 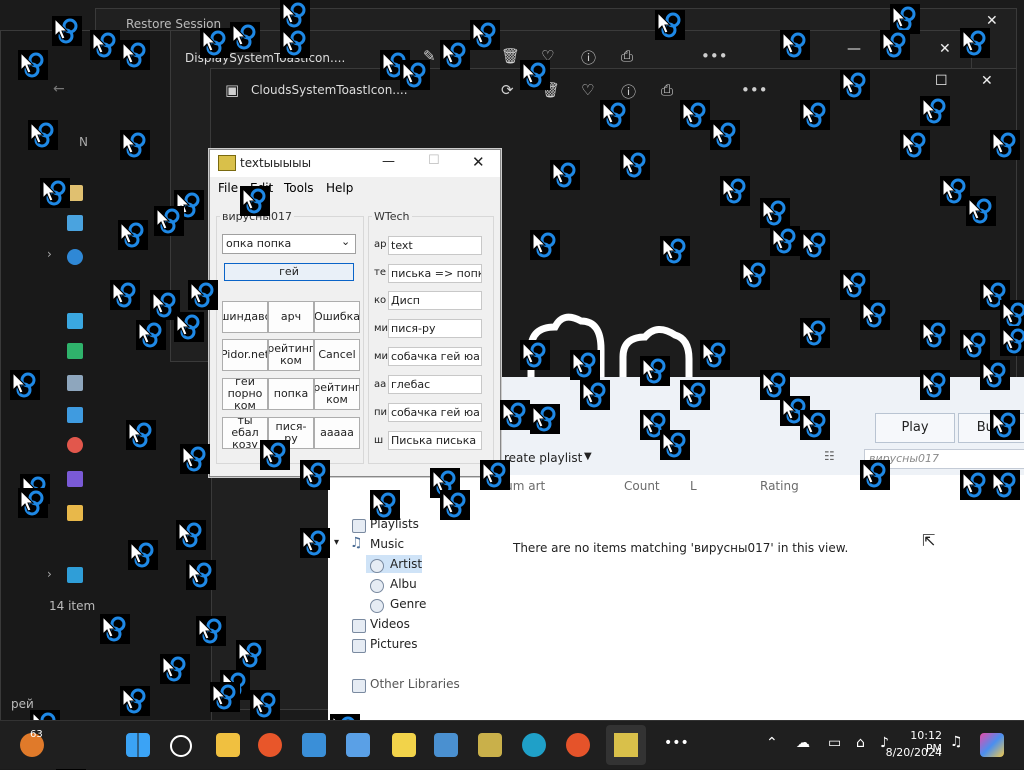 What do you see at coordinates (860, 743) in the screenshot?
I see `wifi-icon: ⌂` at bounding box center [860, 743].